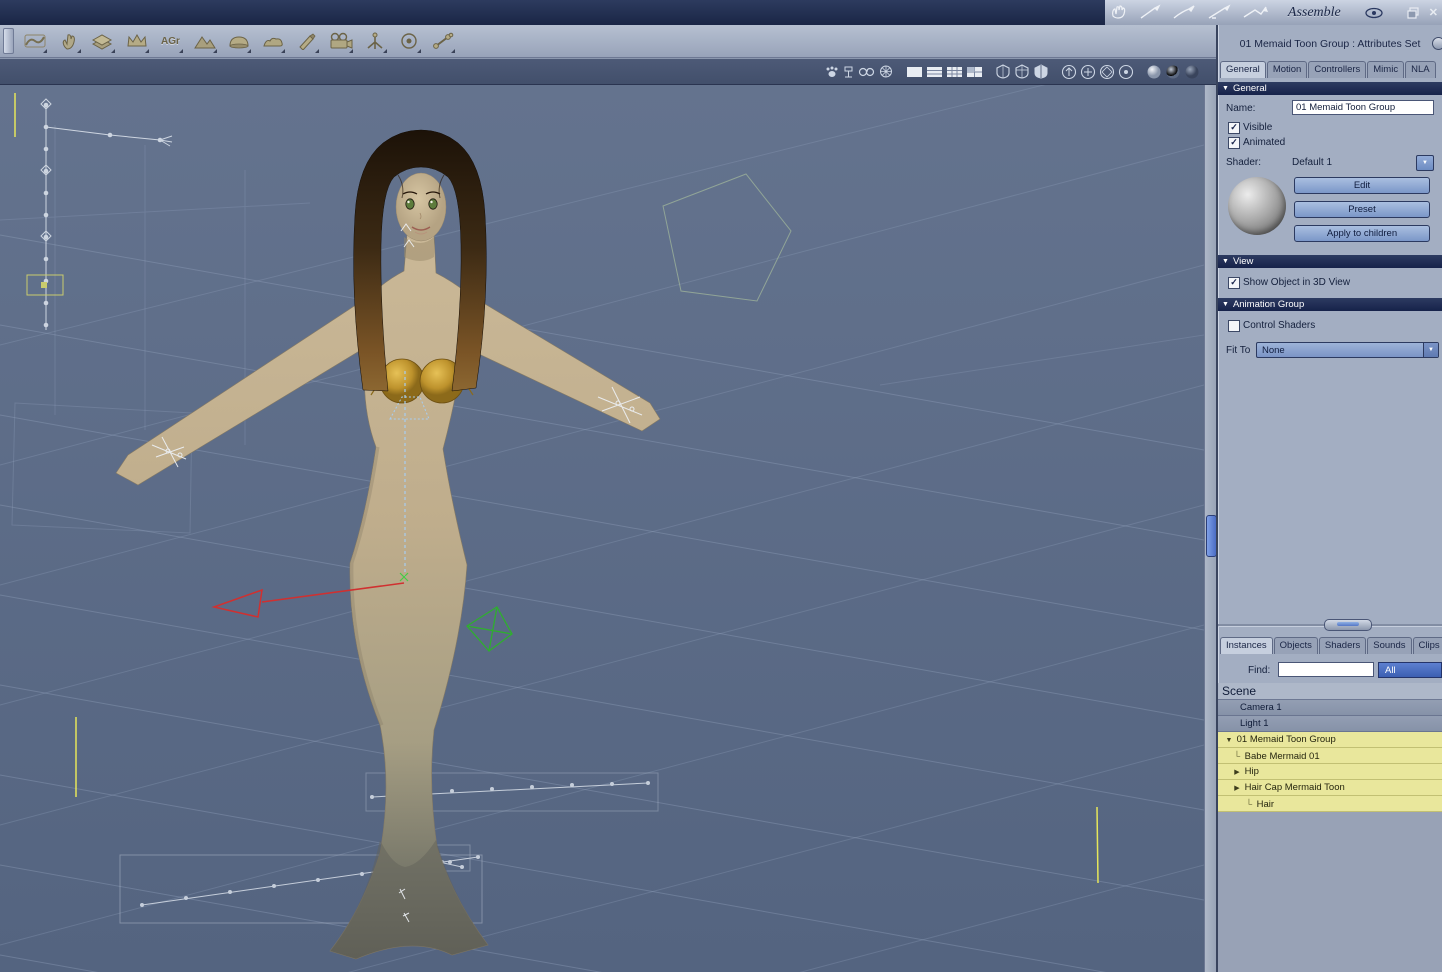 The height and width of the screenshot is (972, 1442). Describe the element at coordinates (914, 72) in the screenshot. I see `display-mode-flat-icon` at that location.